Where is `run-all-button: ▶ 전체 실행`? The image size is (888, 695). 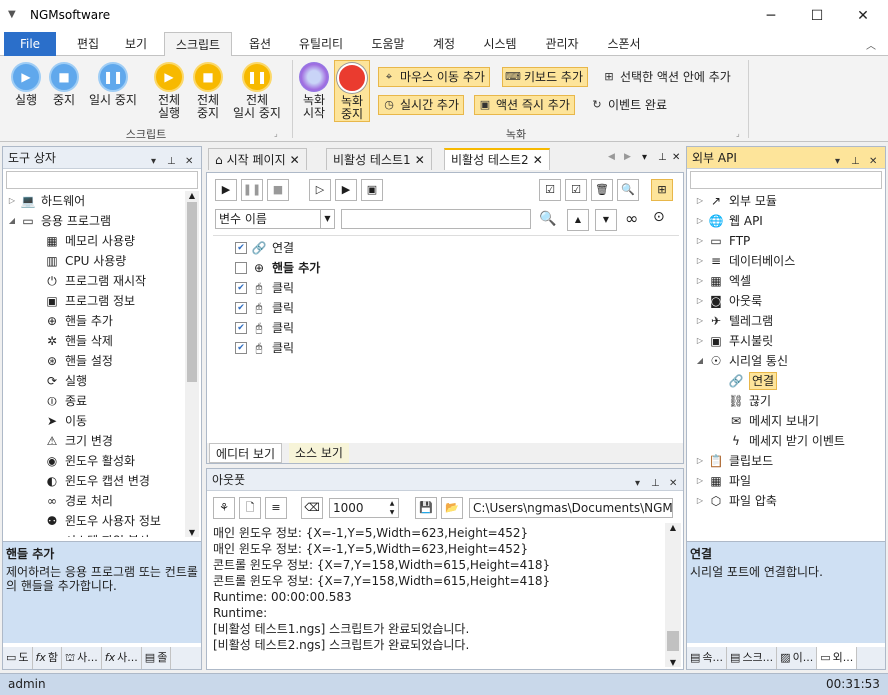 run-all-button: ▶ 전체 실행 is located at coordinates (169, 91).